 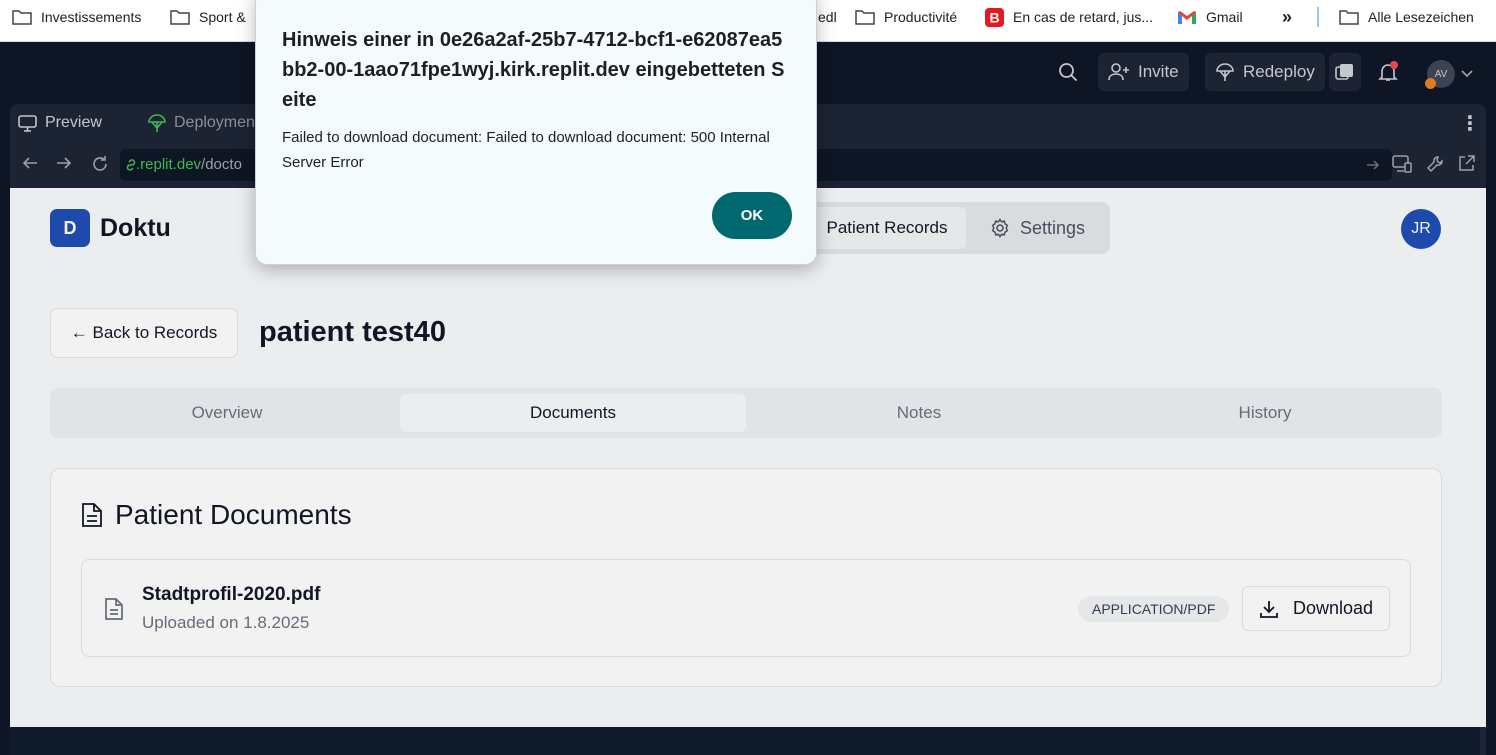 I want to click on notification-dot, so click(x=1394, y=65).